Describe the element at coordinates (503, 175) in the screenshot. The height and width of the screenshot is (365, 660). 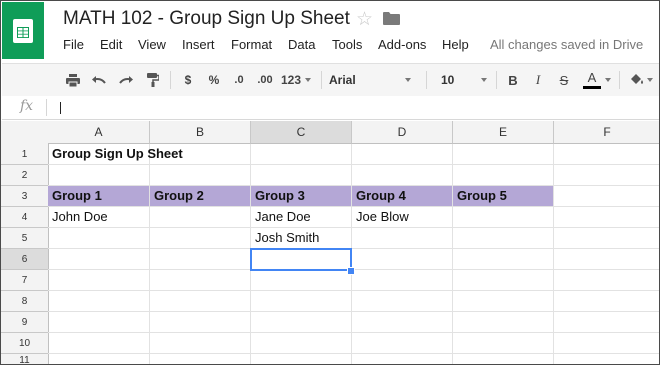
I see `cell-e2` at that location.